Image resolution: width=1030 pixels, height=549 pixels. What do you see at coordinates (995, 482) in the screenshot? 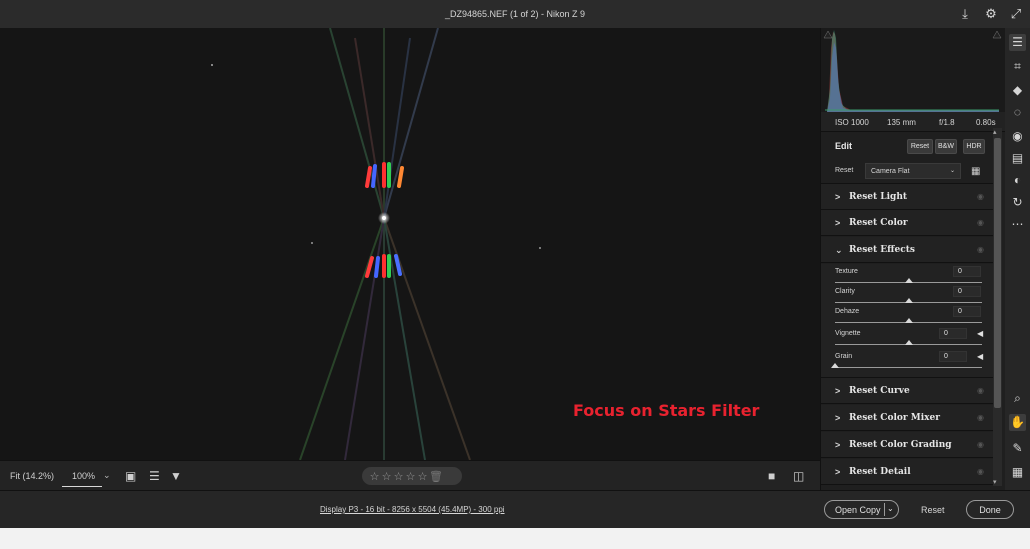
I see `scroll-down-icon: ▾` at bounding box center [995, 482].